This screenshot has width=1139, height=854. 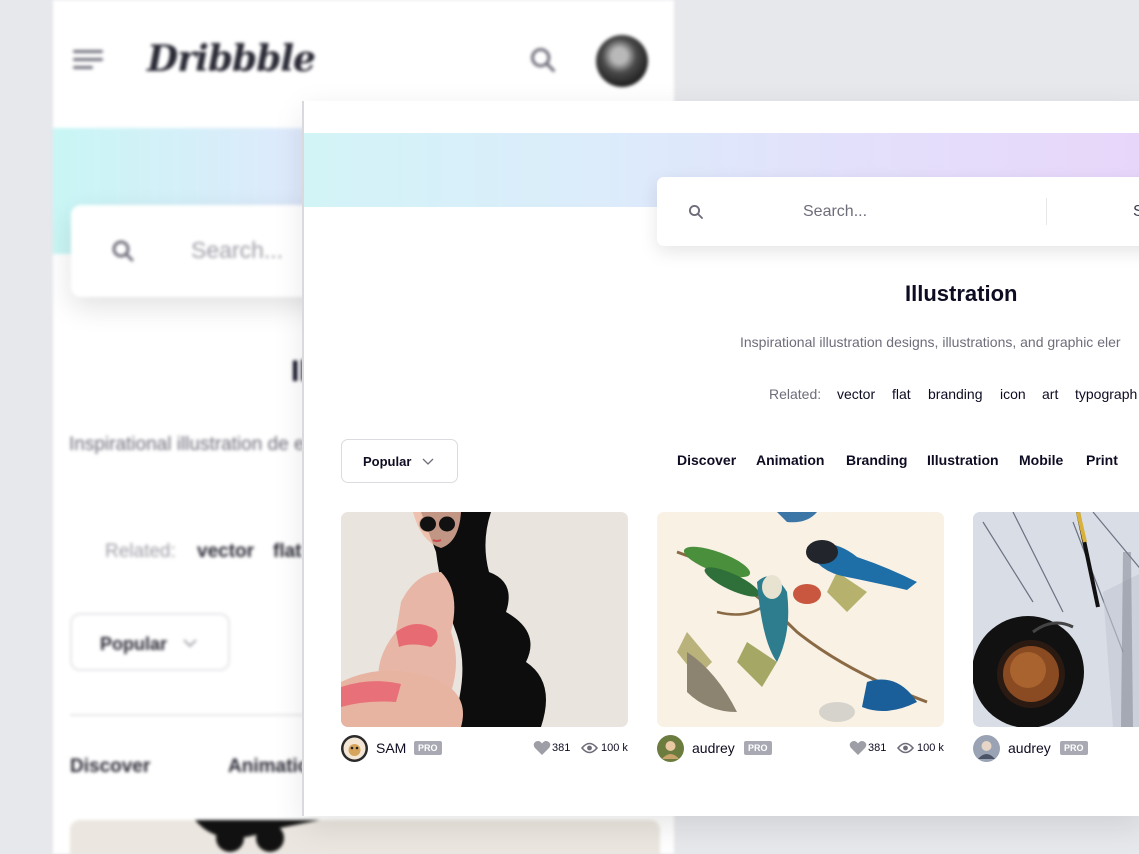 What do you see at coordinates (1106, 394) in the screenshot?
I see `related-tag-typography: typograph` at bounding box center [1106, 394].